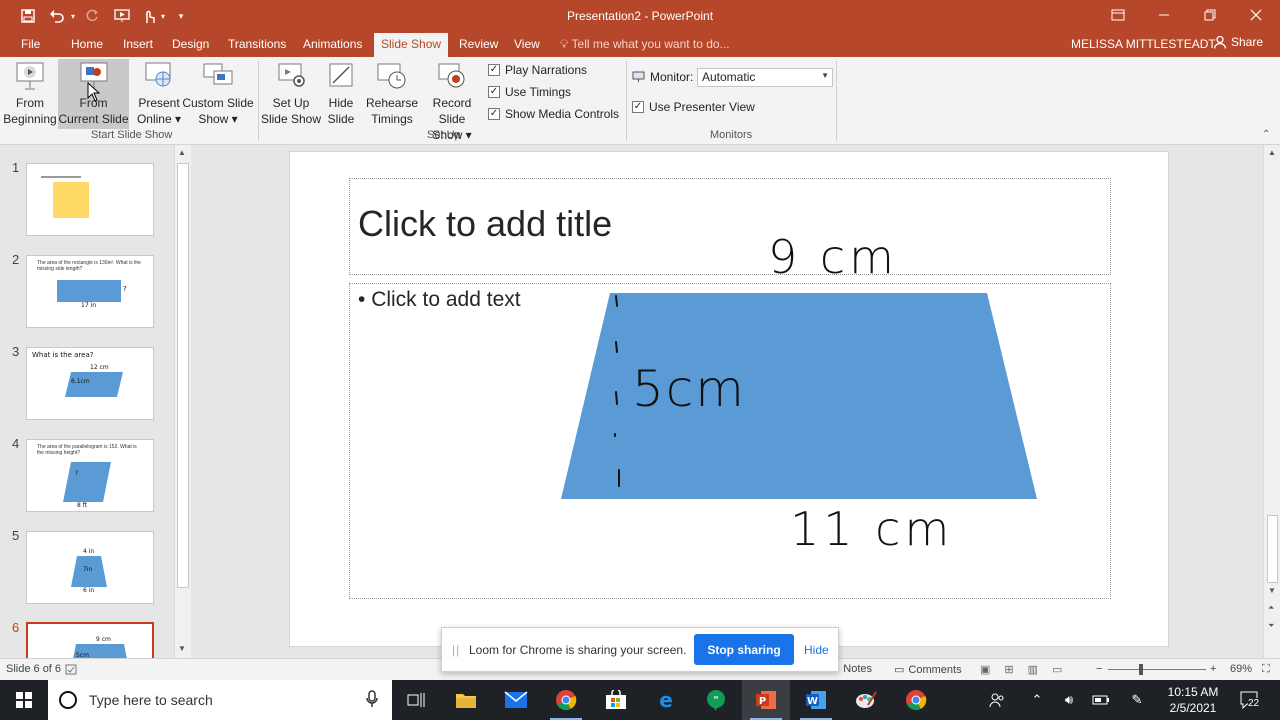  Describe the element at coordinates (159, 94) in the screenshot. I see `present-online-button: Present Online ▾` at that location.